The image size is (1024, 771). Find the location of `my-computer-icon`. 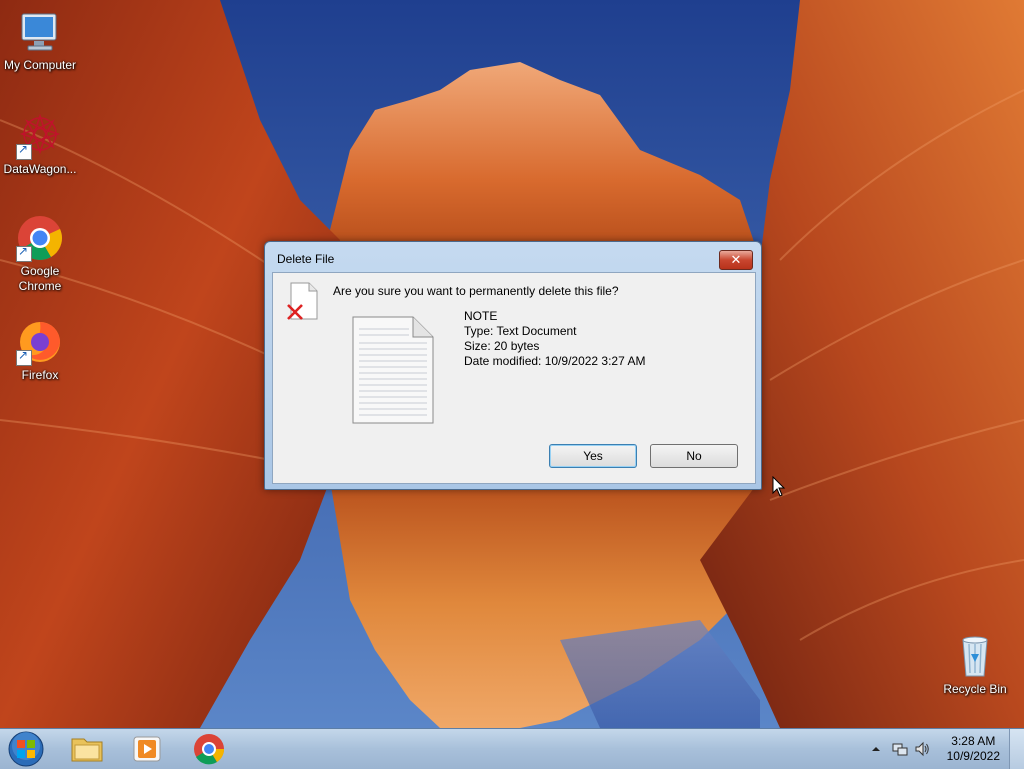

my-computer-icon is located at coordinates (40, 32).